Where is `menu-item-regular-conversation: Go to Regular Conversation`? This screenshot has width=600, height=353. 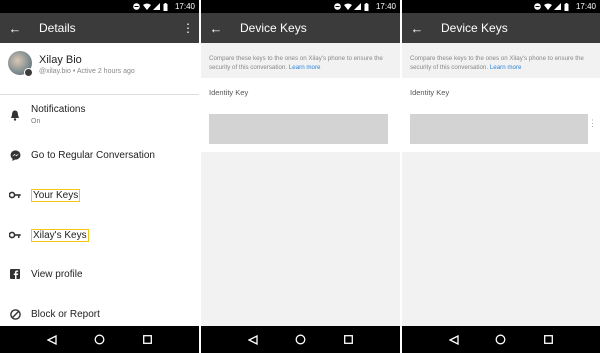
menu-item-regular-conversation: Go to Regular Conversation is located at coordinates (99, 155).